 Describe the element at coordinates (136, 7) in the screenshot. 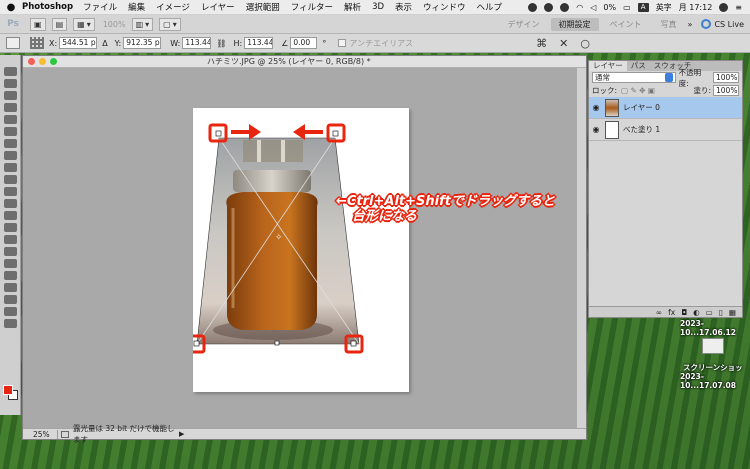

I see `menu-edit: 編集` at that location.